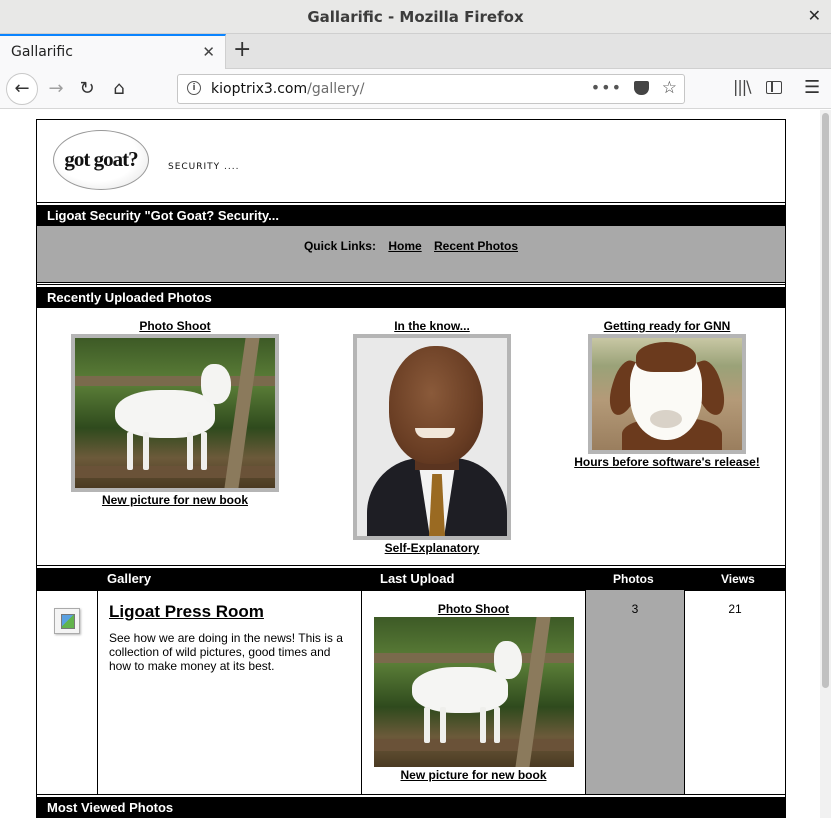 This screenshot has width=831, height=818. Describe the element at coordinates (667, 462) in the screenshot. I see `photo-caption-link: Hours before software's release!` at that location.